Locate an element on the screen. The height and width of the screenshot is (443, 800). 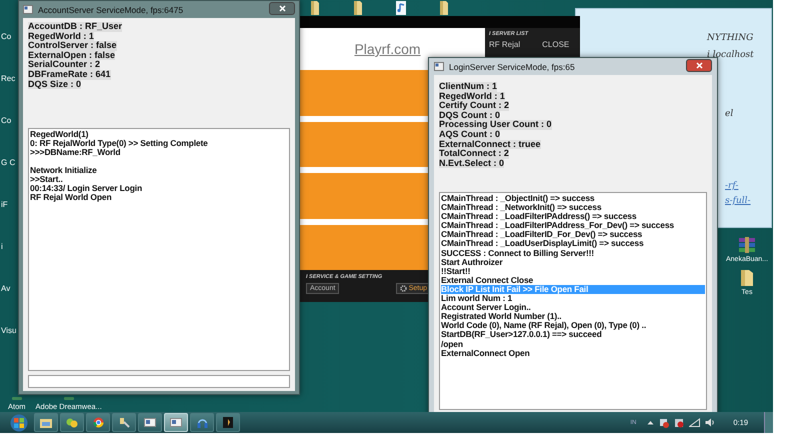
log-line: >>>DBName:RF_World is located at coordinates (75, 152).